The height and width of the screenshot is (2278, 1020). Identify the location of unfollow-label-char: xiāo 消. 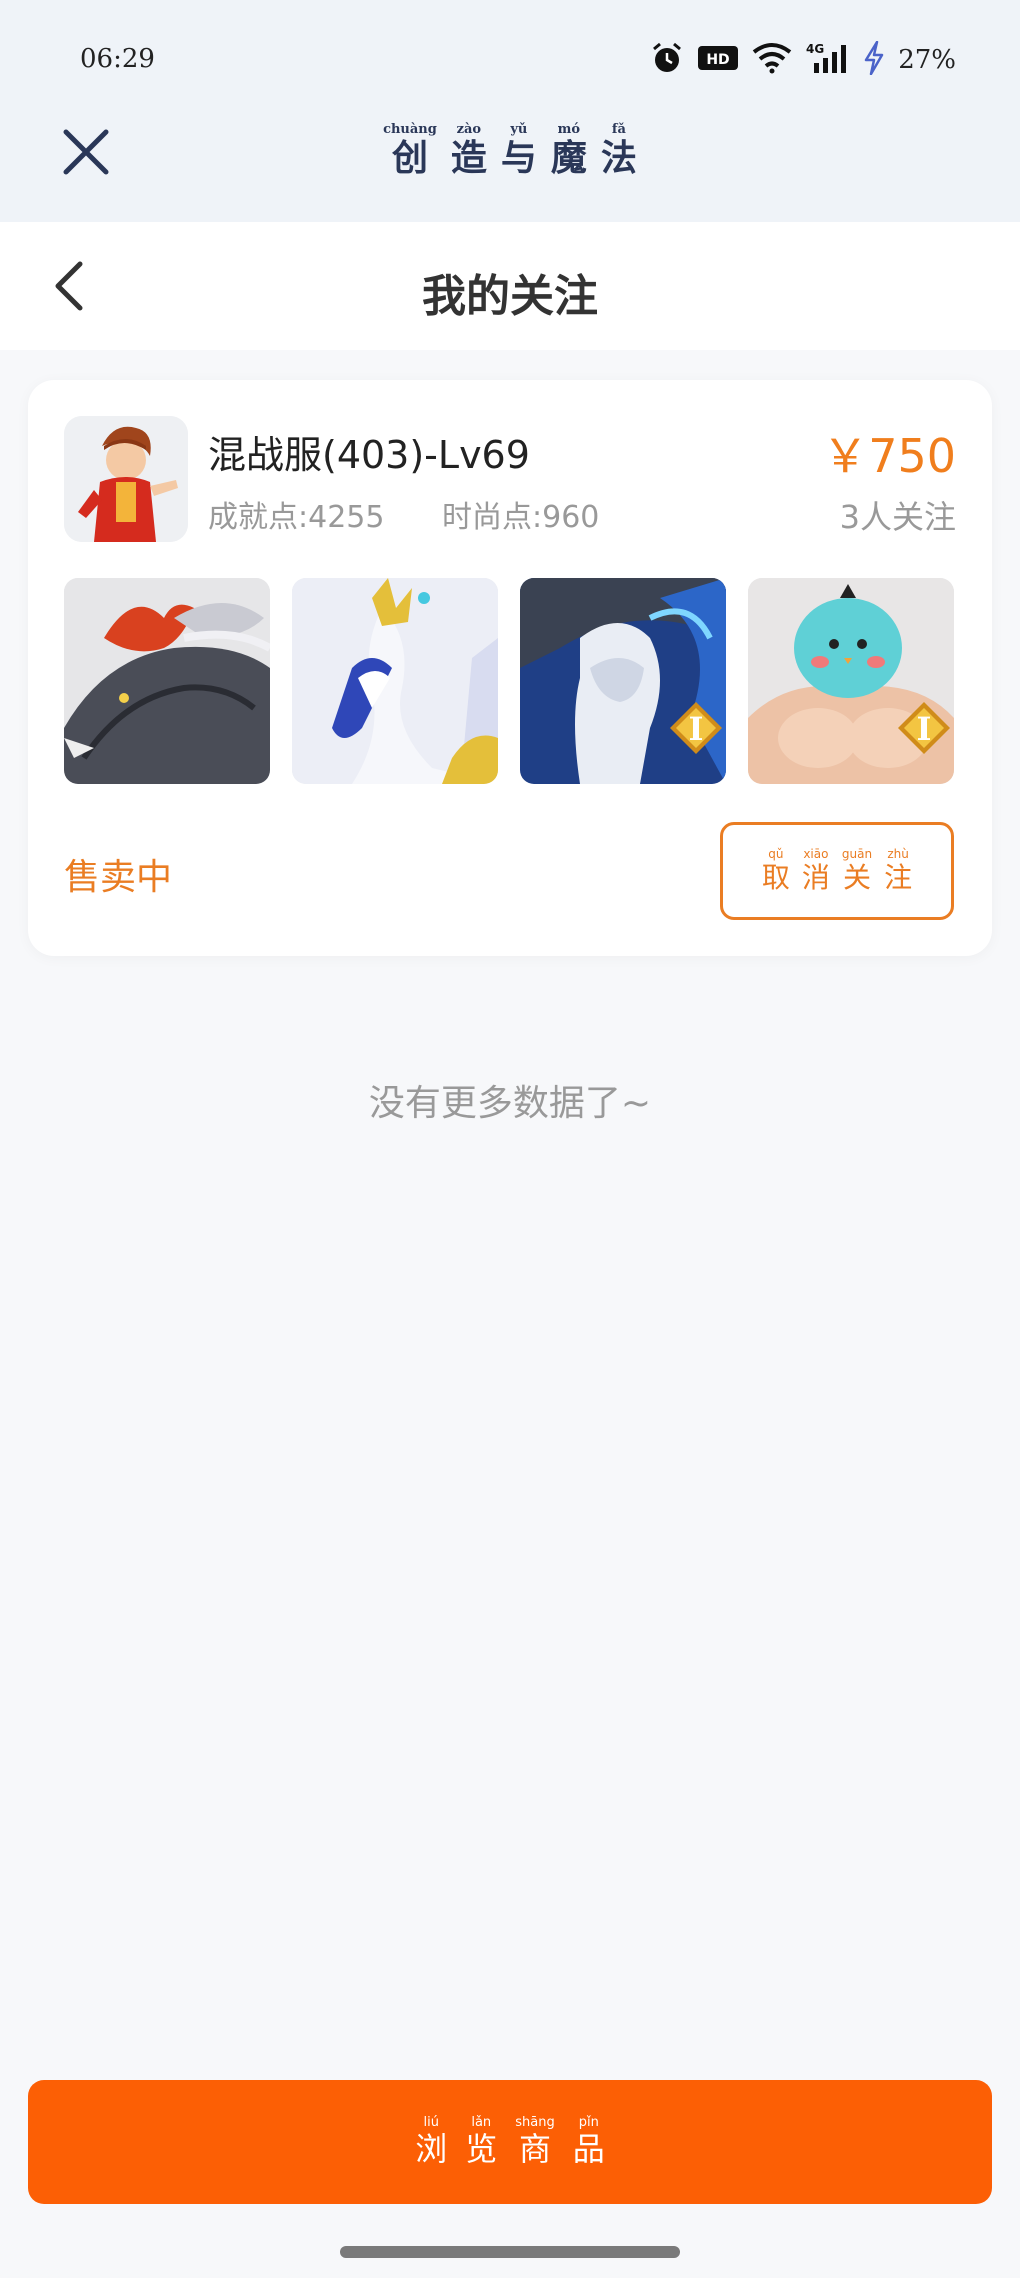
(816, 871).